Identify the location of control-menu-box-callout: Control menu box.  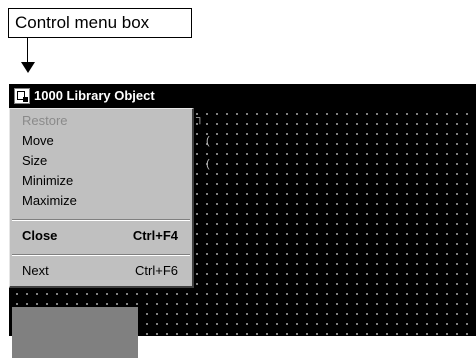
(100, 23).